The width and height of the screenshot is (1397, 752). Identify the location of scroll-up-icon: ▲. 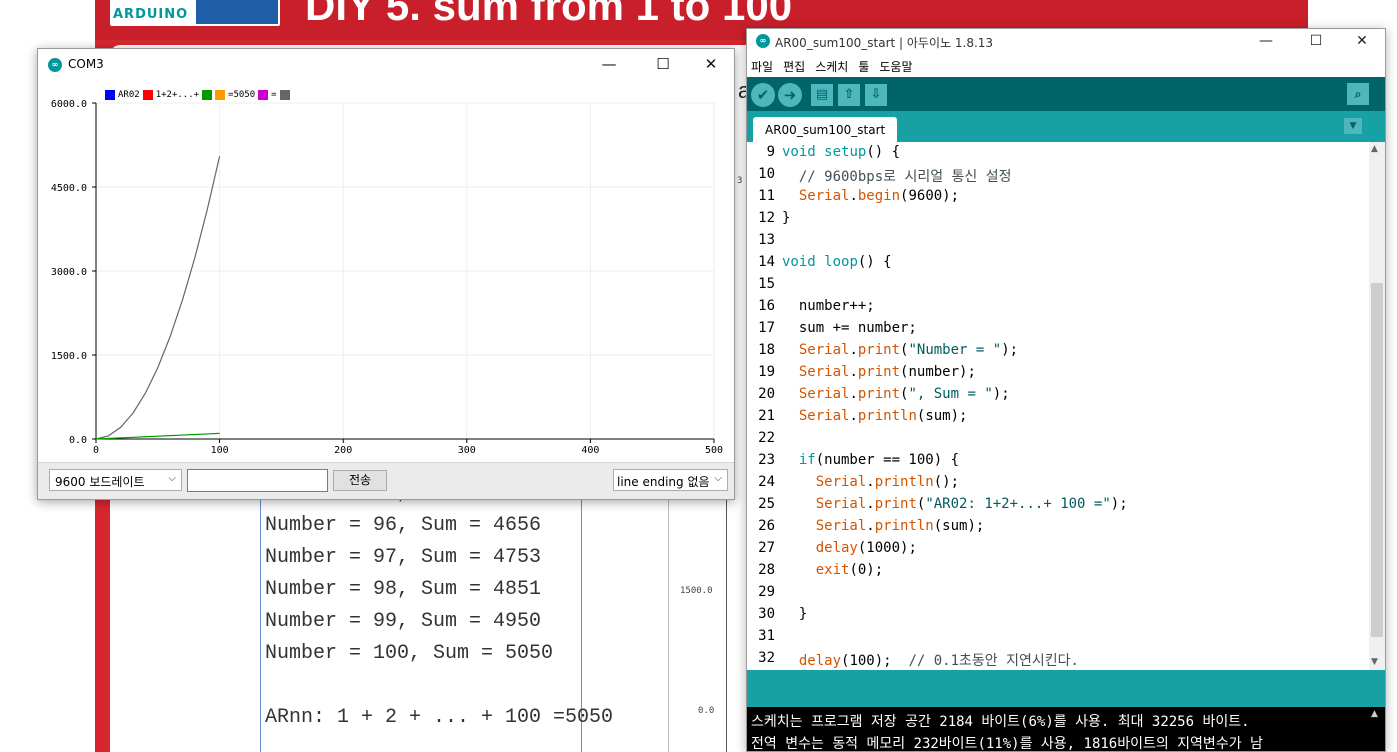
(1374, 149).